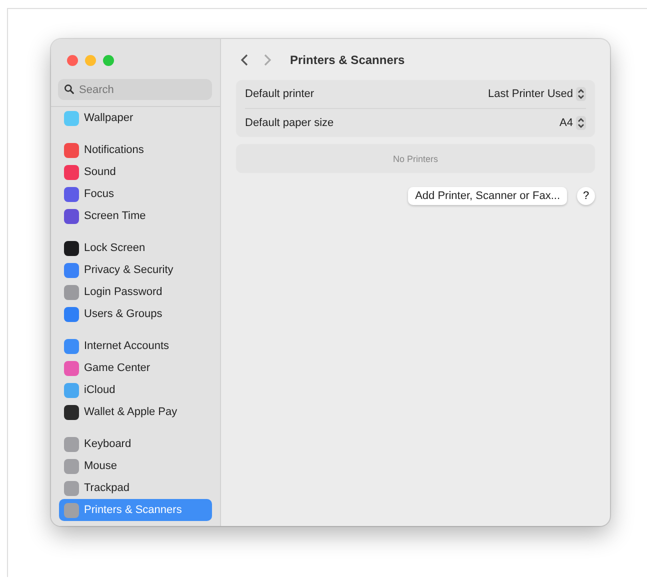 The height and width of the screenshot is (578, 647). What do you see at coordinates (135, 444) in the screenshot?
I see `sidebar-item: Keyboard` at bounding box center [135, 444].